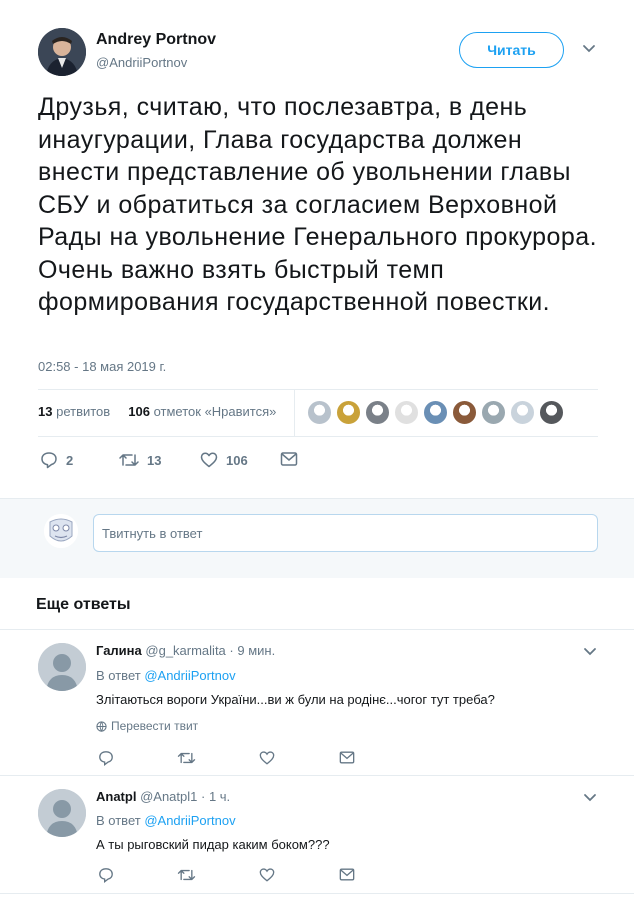 This screenshot has height=897, width=634. I want to click on author-handle: @AndriiPortnov, so click(141, 62).